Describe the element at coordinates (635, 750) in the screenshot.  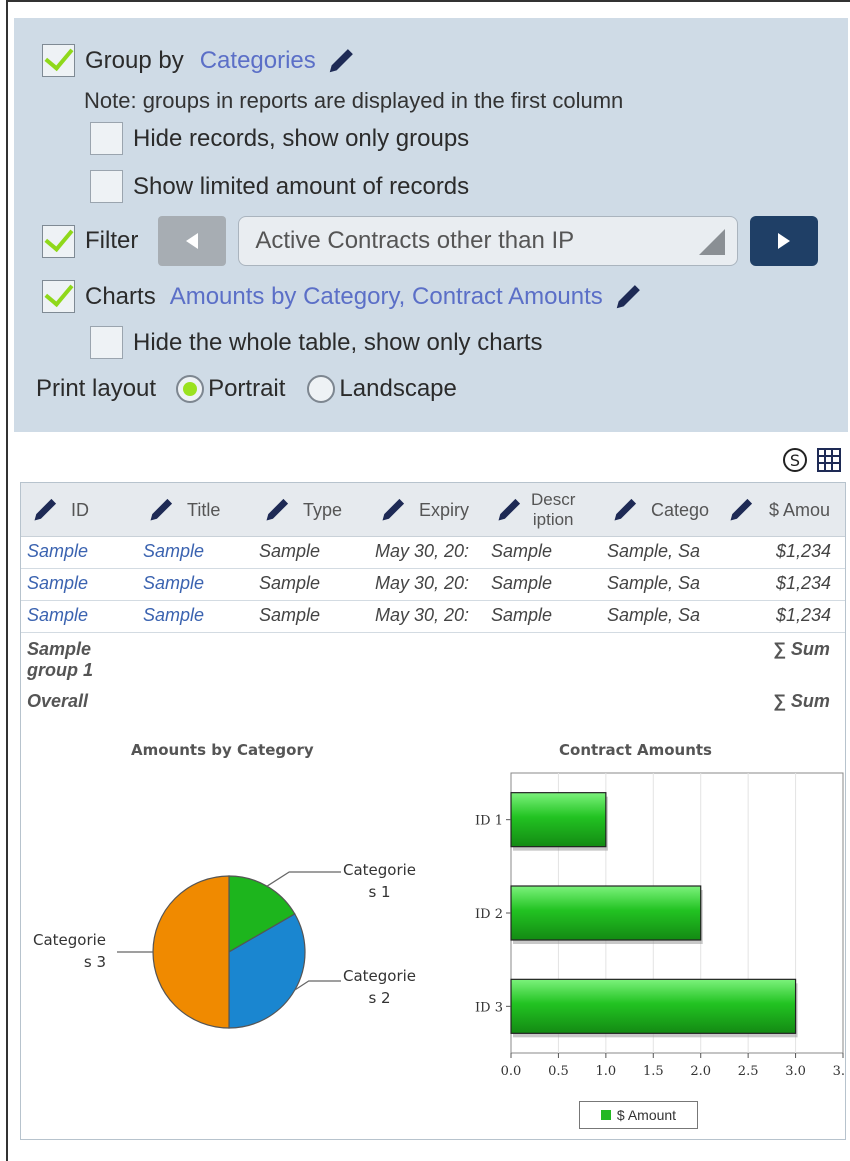
I see `bar-chart-title: Contract Amounts` at that location.